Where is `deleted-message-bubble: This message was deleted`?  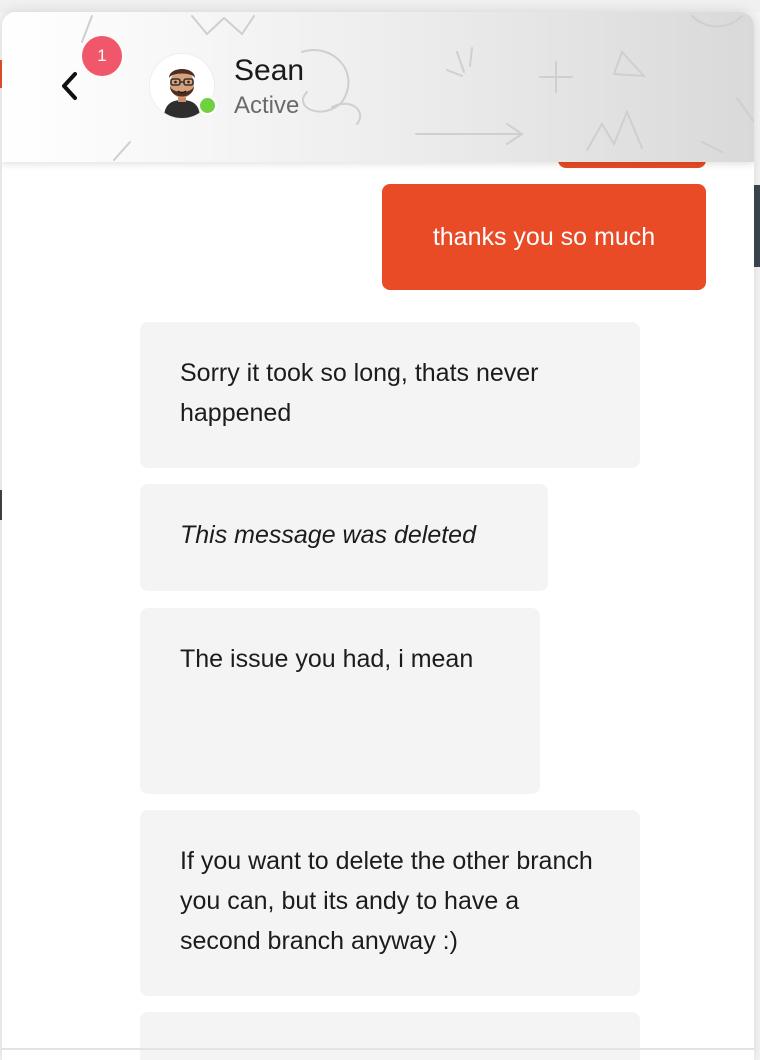 deleted-message-bubble: This message was deleted is located at coordinates (344, 537).